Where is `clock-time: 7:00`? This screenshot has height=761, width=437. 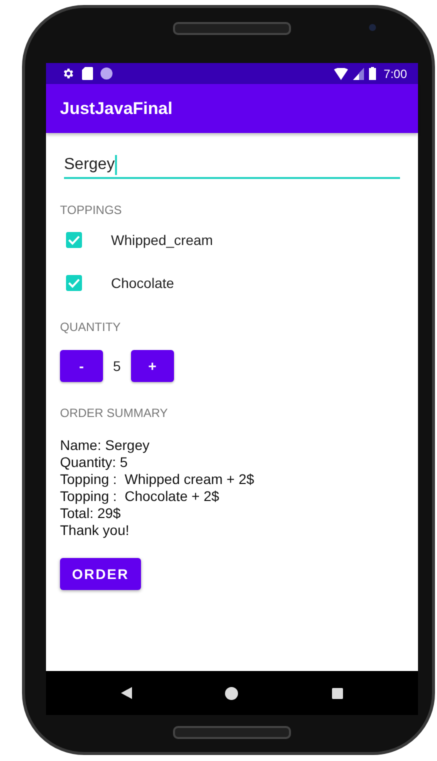 clock-time: 7:00 is located at coordinates (395, 73).